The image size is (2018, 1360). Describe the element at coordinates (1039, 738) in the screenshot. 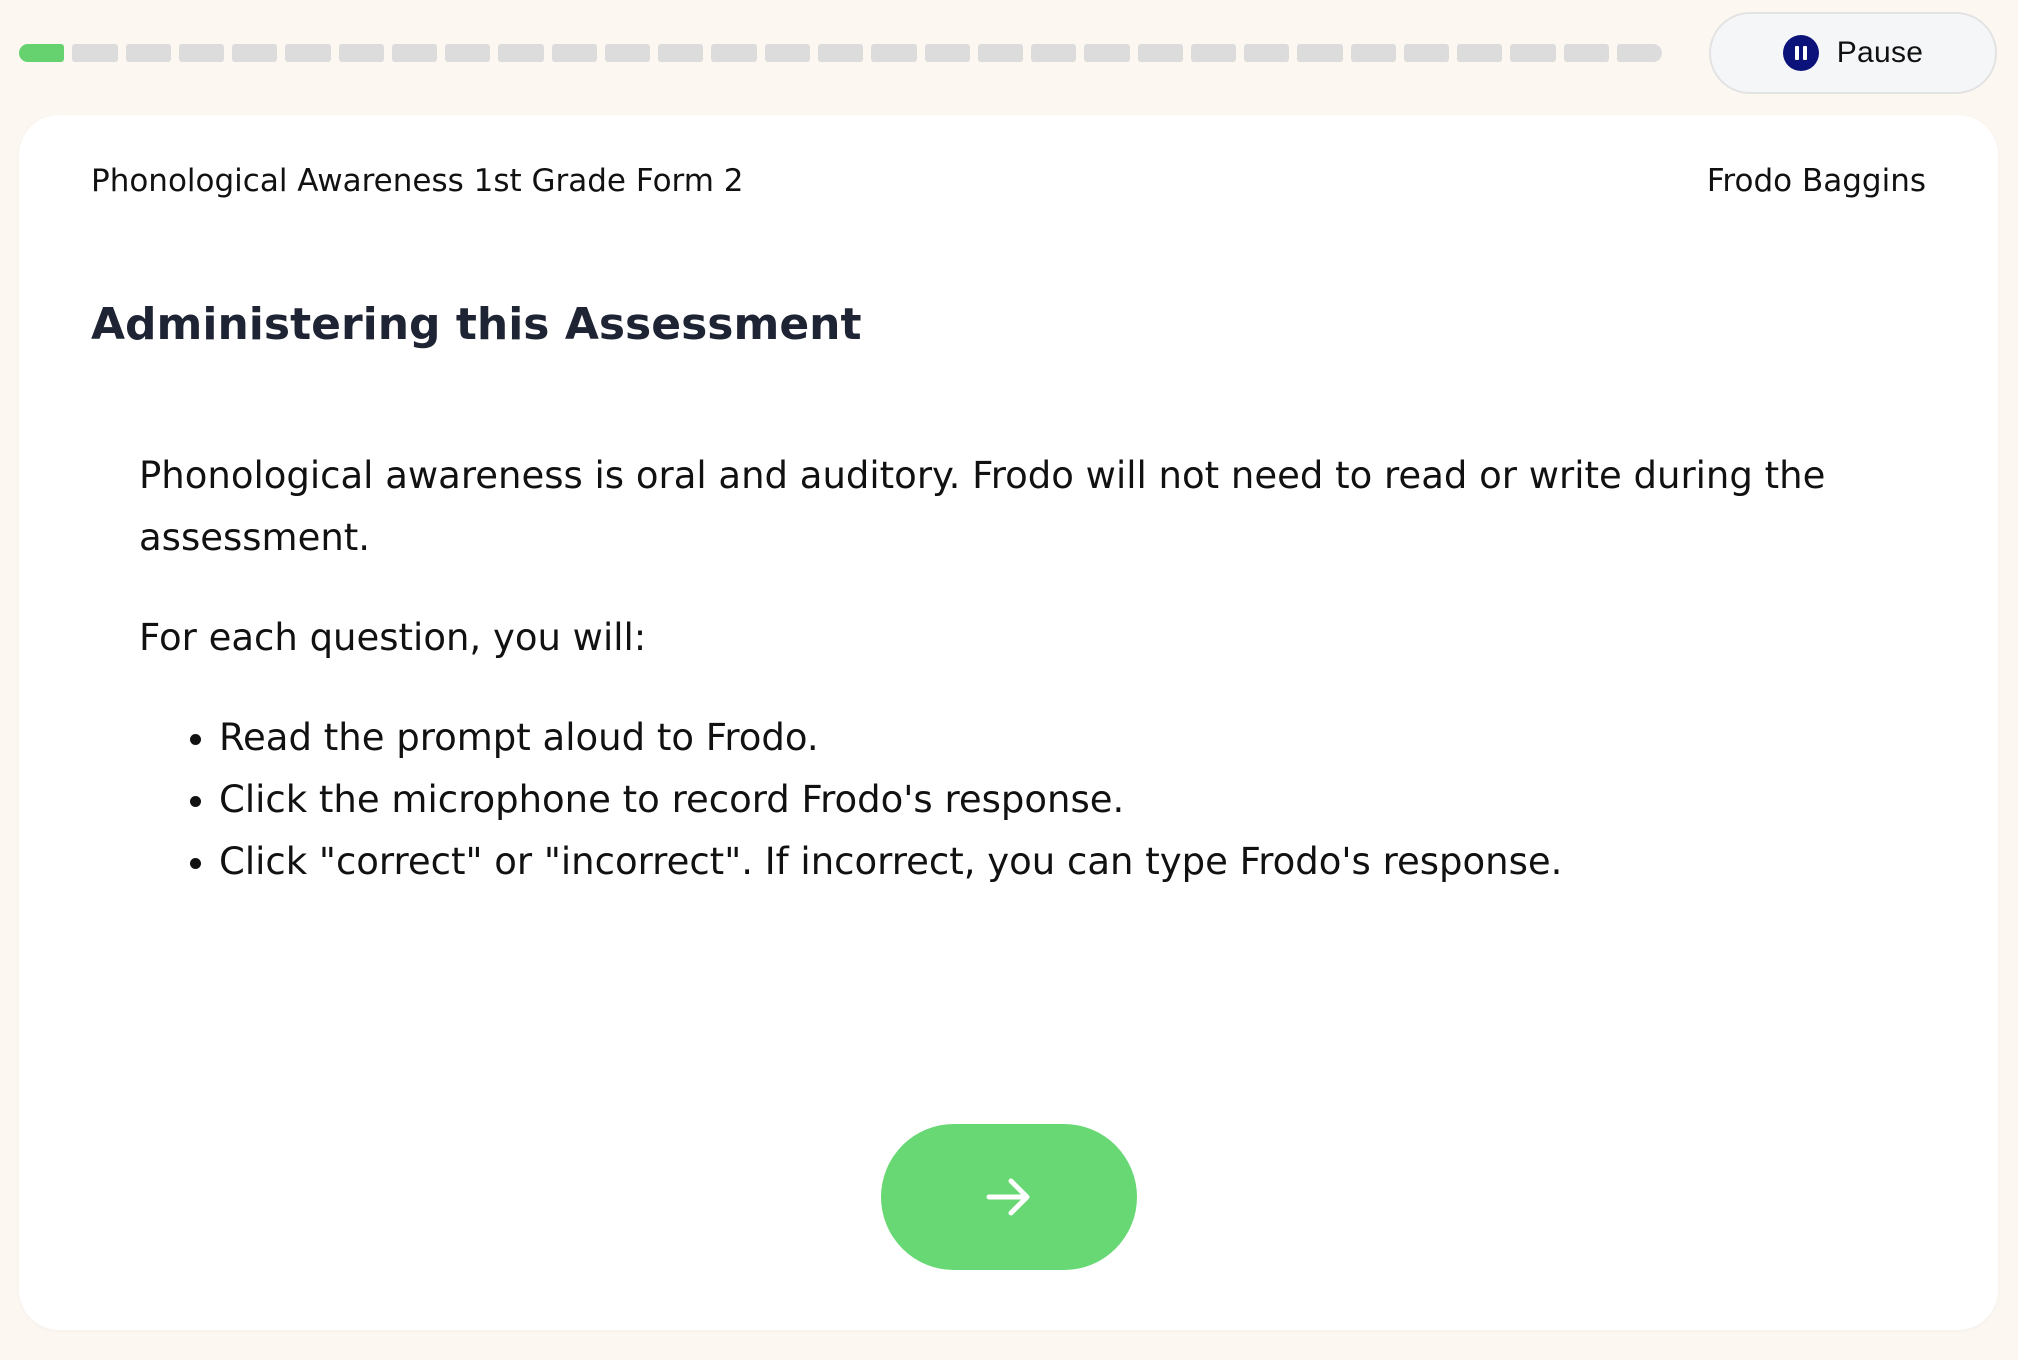

I see `list-item: Read the prompt aloud to Frodo.` at that location.